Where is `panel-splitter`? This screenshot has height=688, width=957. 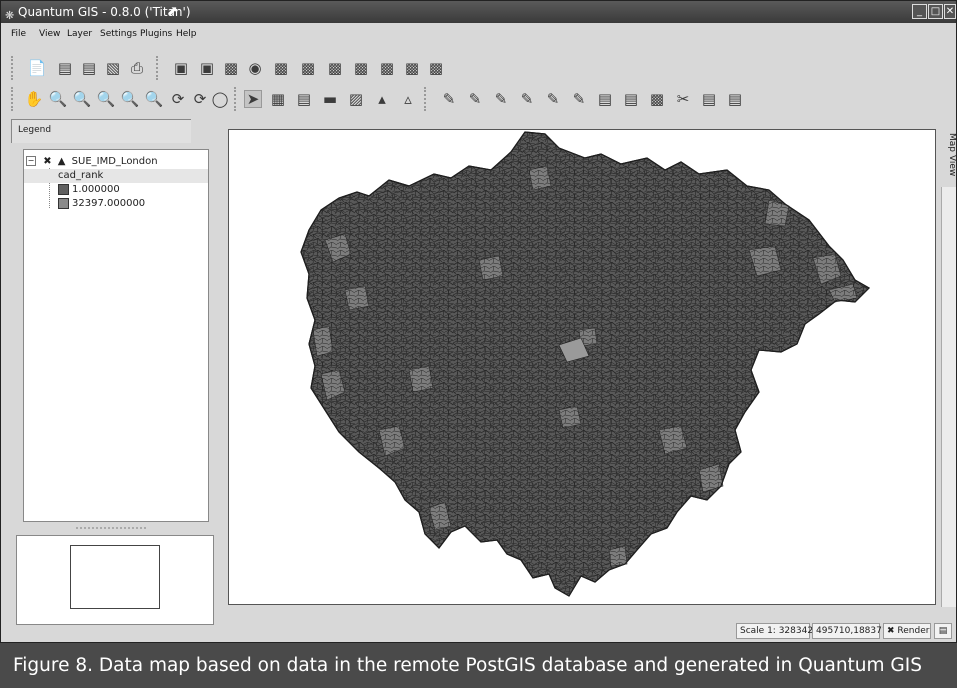 panel-splitter is located at coordinates (111, 530).